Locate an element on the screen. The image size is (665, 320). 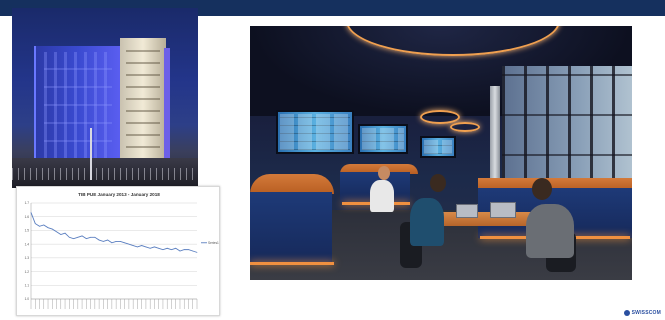
y-tick-label: 1.6 is located at coordinates (27, 217).